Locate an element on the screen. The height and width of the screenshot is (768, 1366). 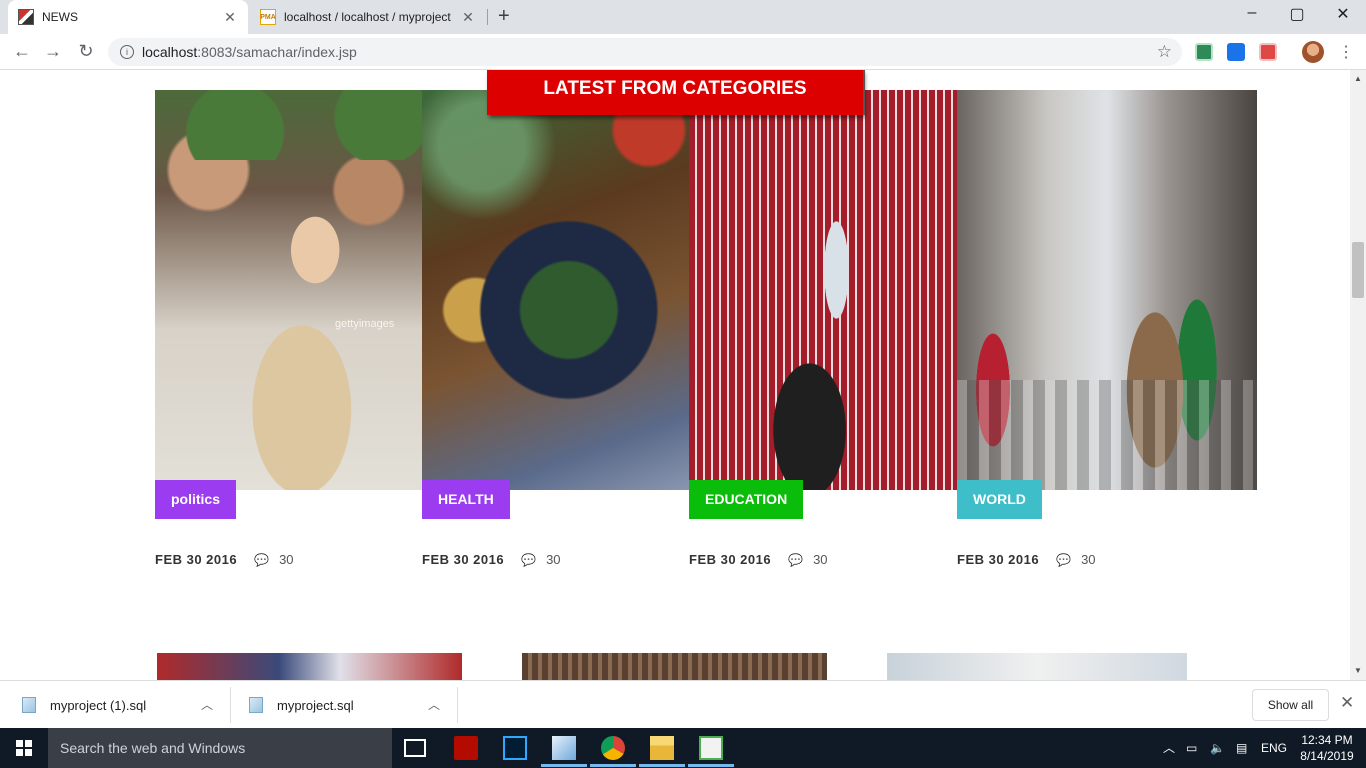
notification-icon: ▤ is located at coordinates (1241, 748).